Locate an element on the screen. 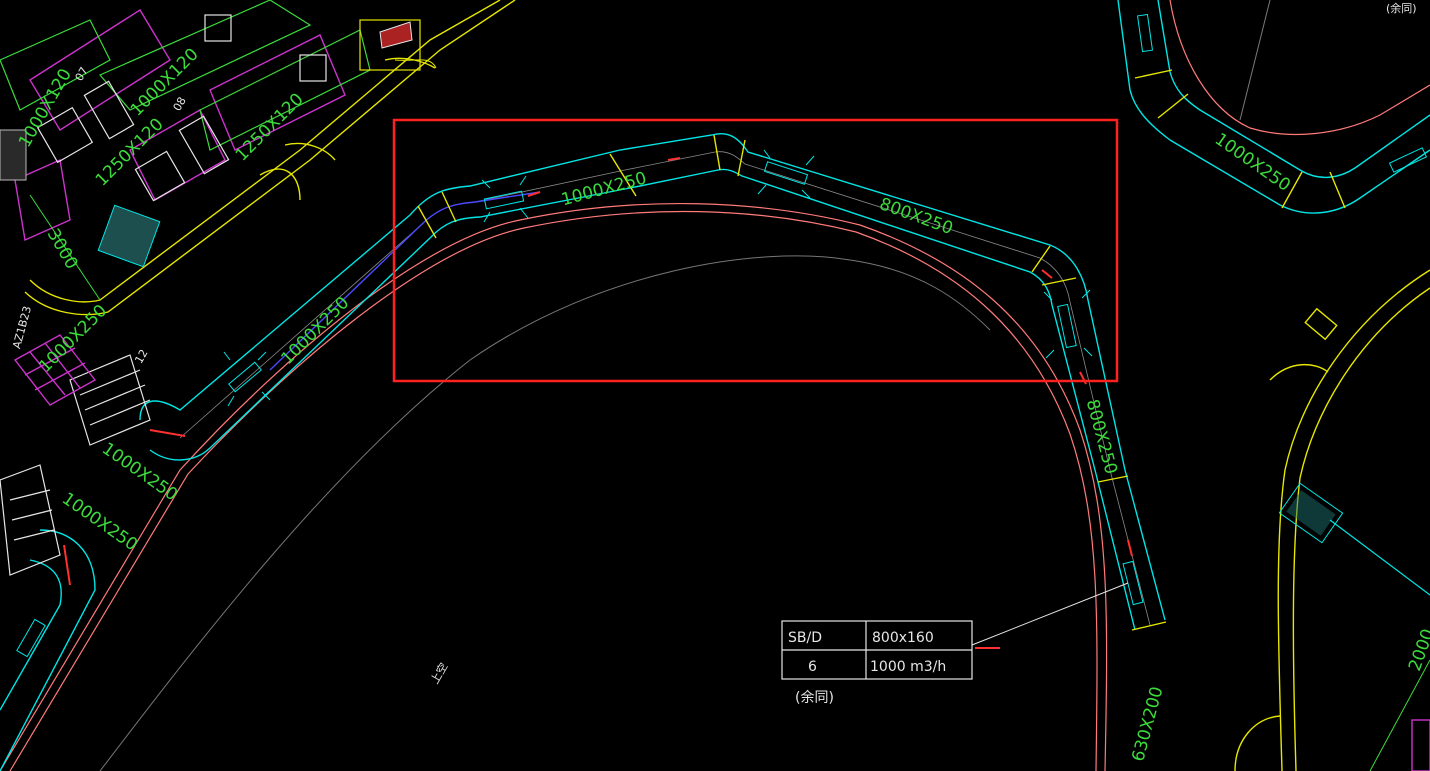 The height and width of the screenshot is (771, 1430). spec-table: SB/D 800x160 6 1000 m3/h (余同) is located at coordinates (877, 663).